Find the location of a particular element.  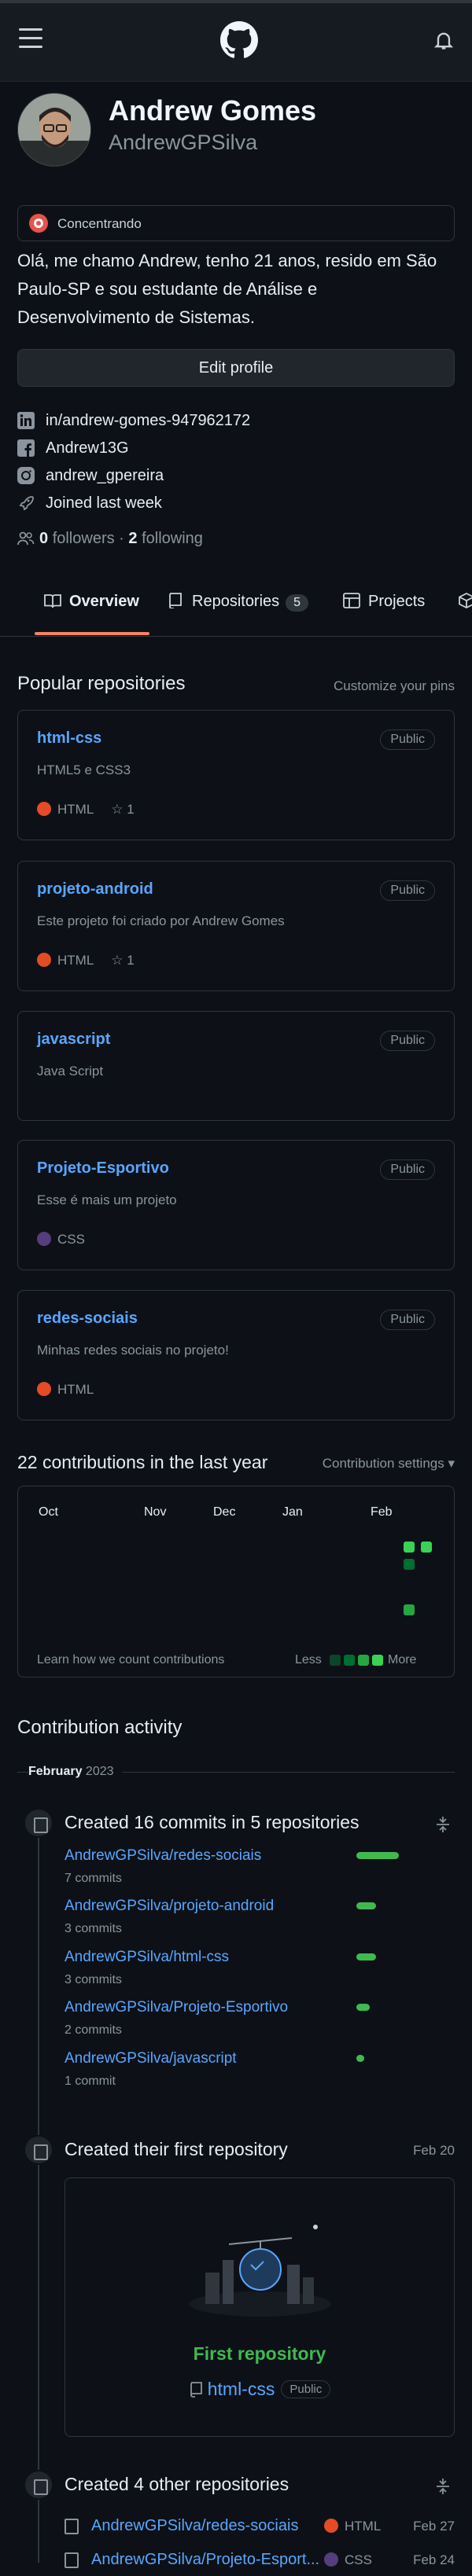

commit-count: 2 commits is located at coordinates (93, 2030).